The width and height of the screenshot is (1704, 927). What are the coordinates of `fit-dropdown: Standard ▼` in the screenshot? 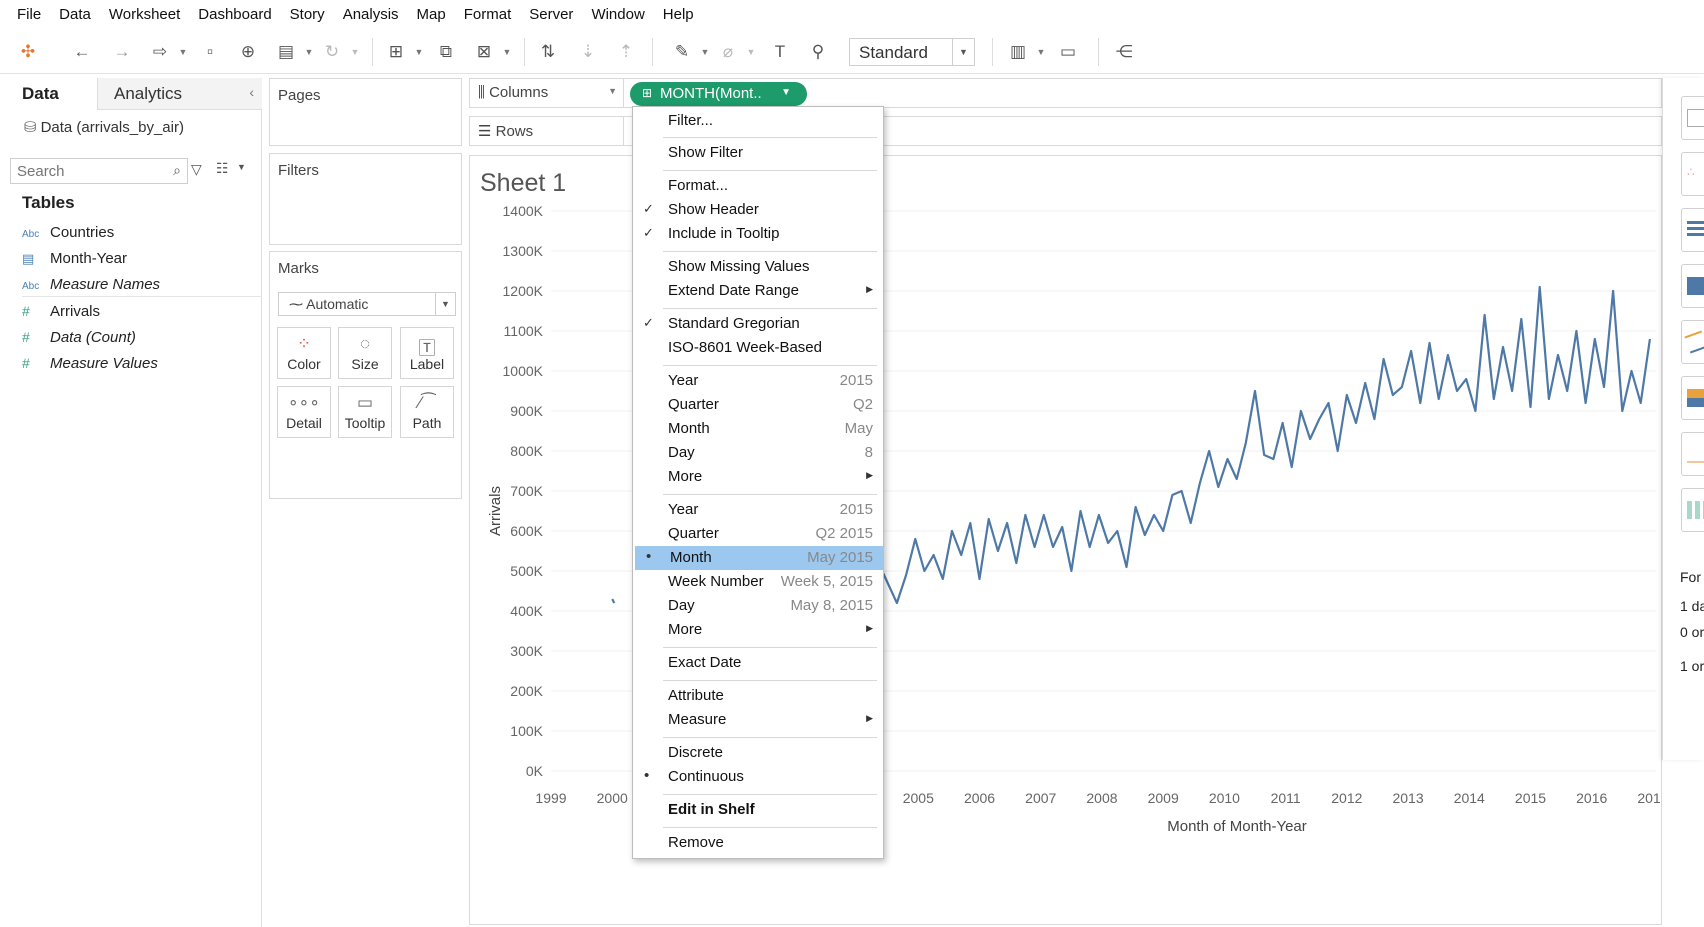 It's located at (912, 52).